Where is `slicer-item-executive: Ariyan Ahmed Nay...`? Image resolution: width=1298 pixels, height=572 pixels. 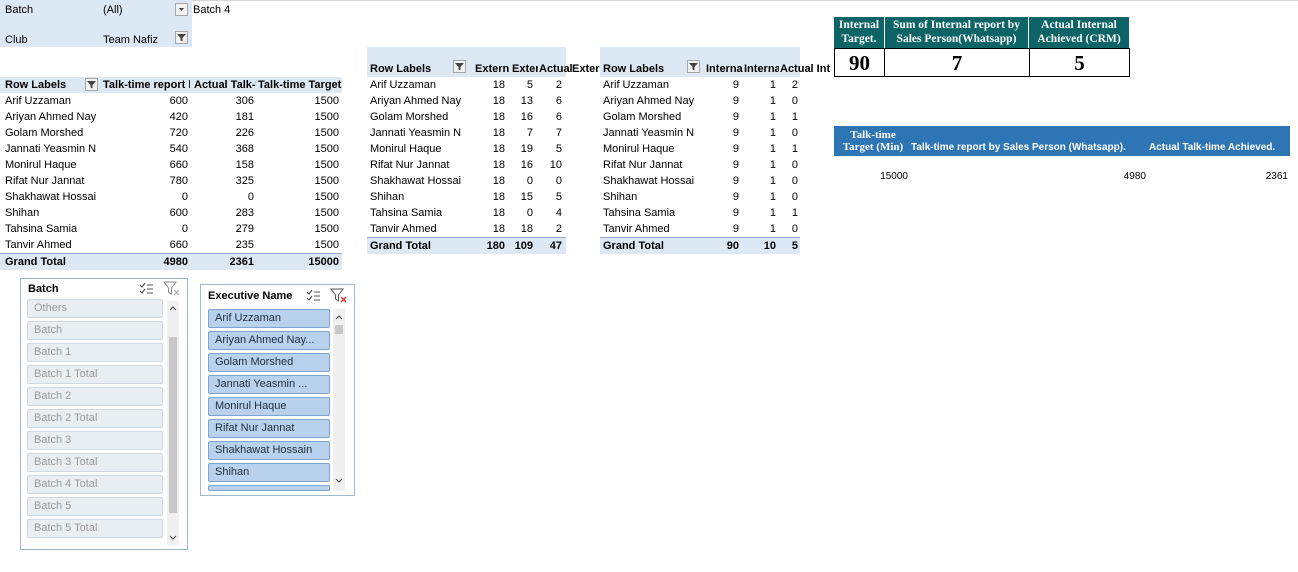 slicer-item-executive: Ariyan Ahmed Nay... is located at coordinates (269, 340).